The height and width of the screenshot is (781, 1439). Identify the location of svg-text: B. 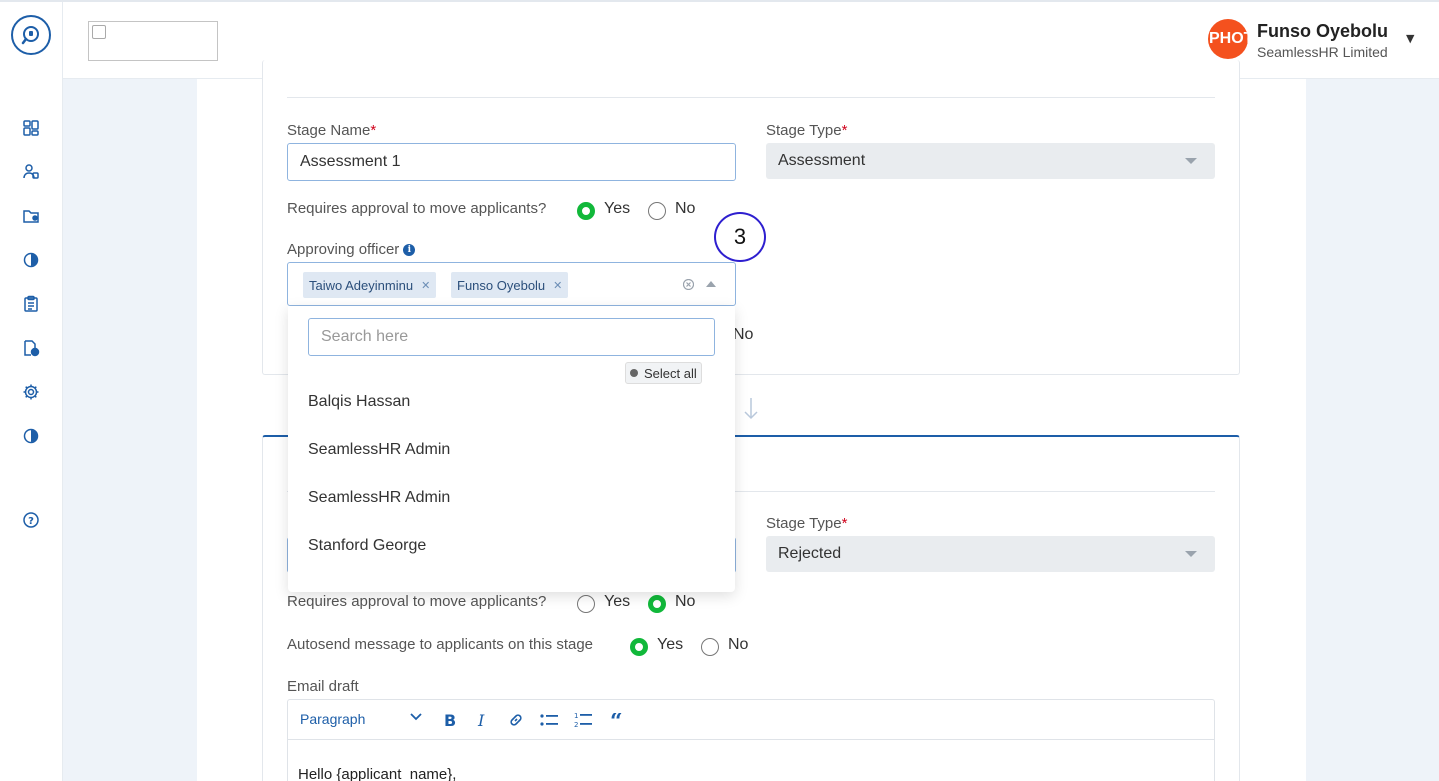
(450, 720).